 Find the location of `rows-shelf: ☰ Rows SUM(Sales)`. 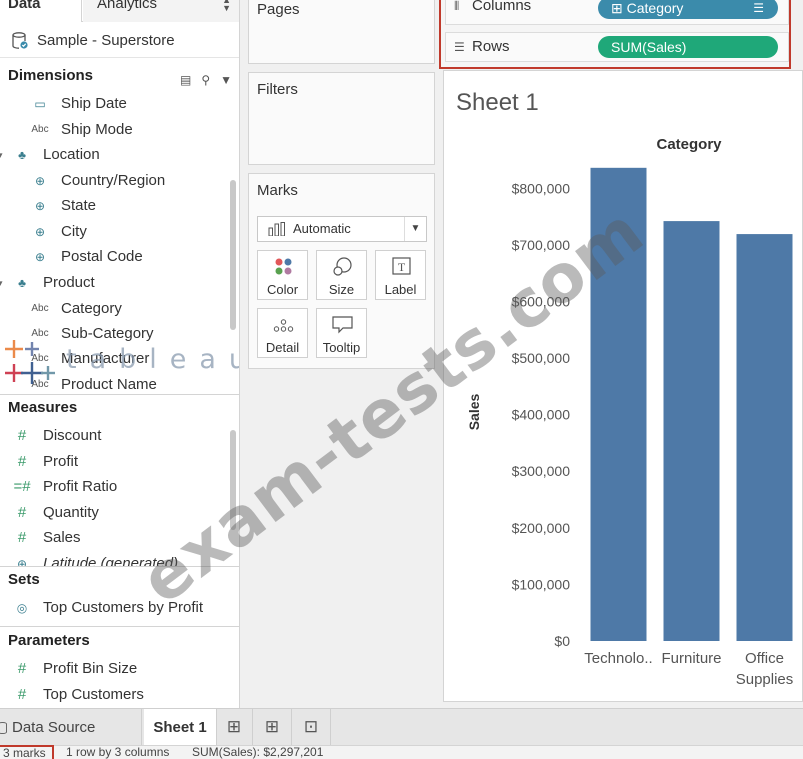

rows-shelf: ☰ Rows SUM(Sales) is located at coordinates (617, 47).